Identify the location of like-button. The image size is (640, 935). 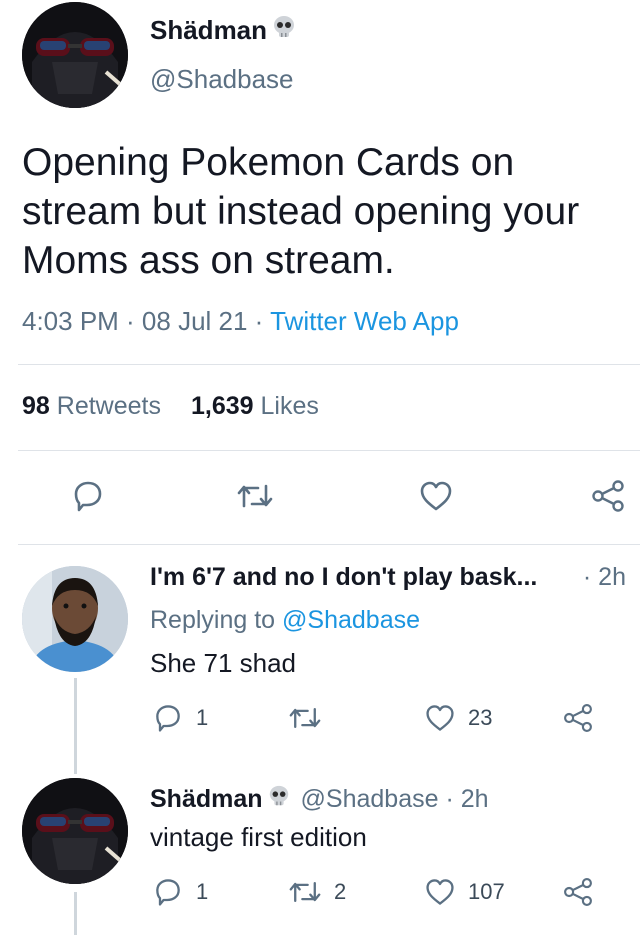
(436, 496).